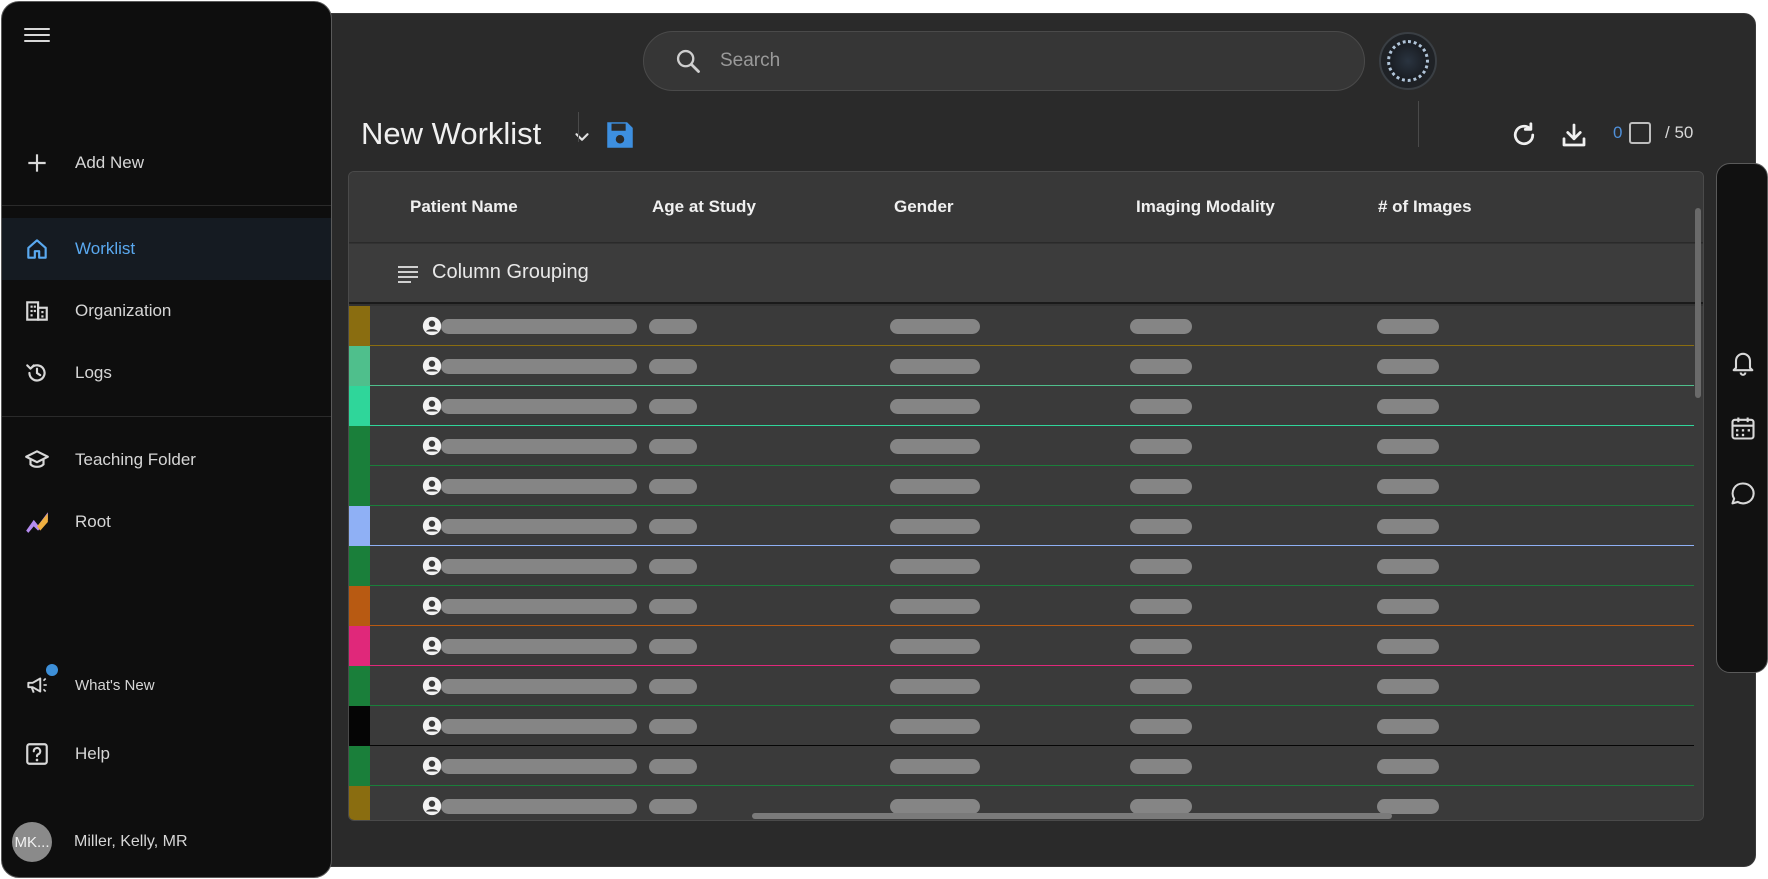  Describe the element at coordinates (1743, 428) in the screenshot. I see `calendar-icon` at that location.